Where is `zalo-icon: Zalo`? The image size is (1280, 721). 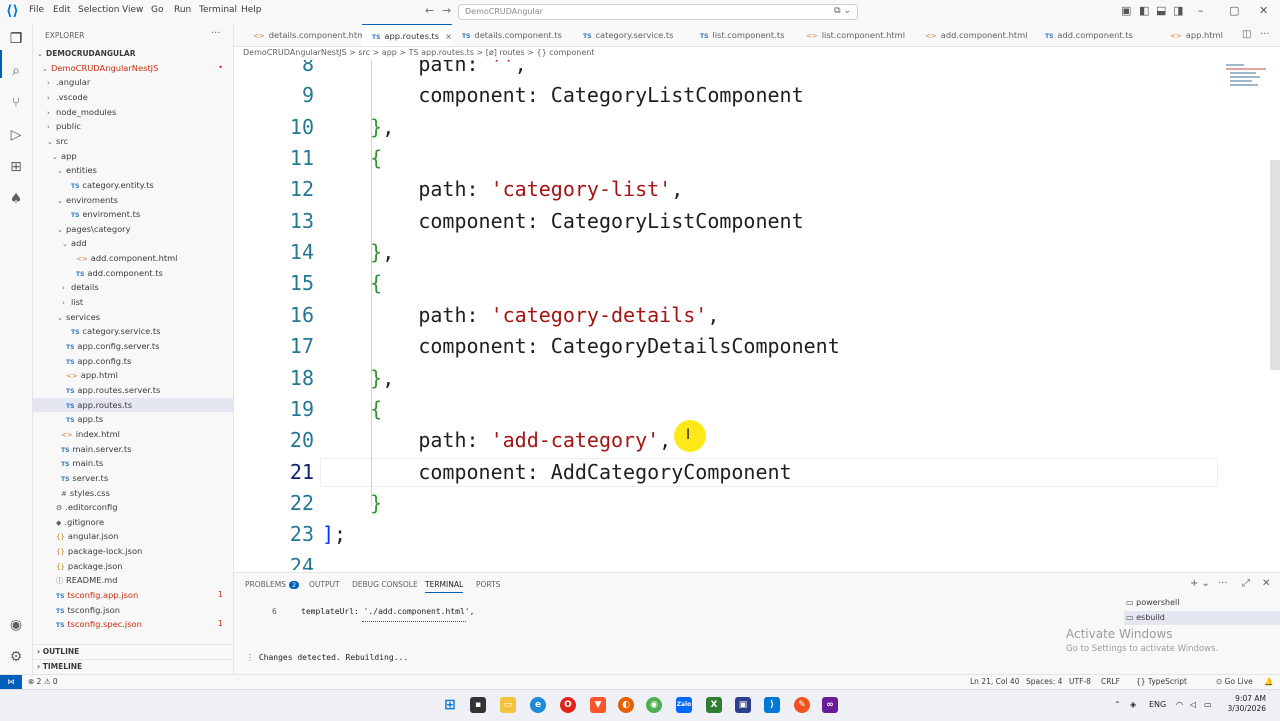 zalo-icon: Zalo is located at coordinates (684, 705).